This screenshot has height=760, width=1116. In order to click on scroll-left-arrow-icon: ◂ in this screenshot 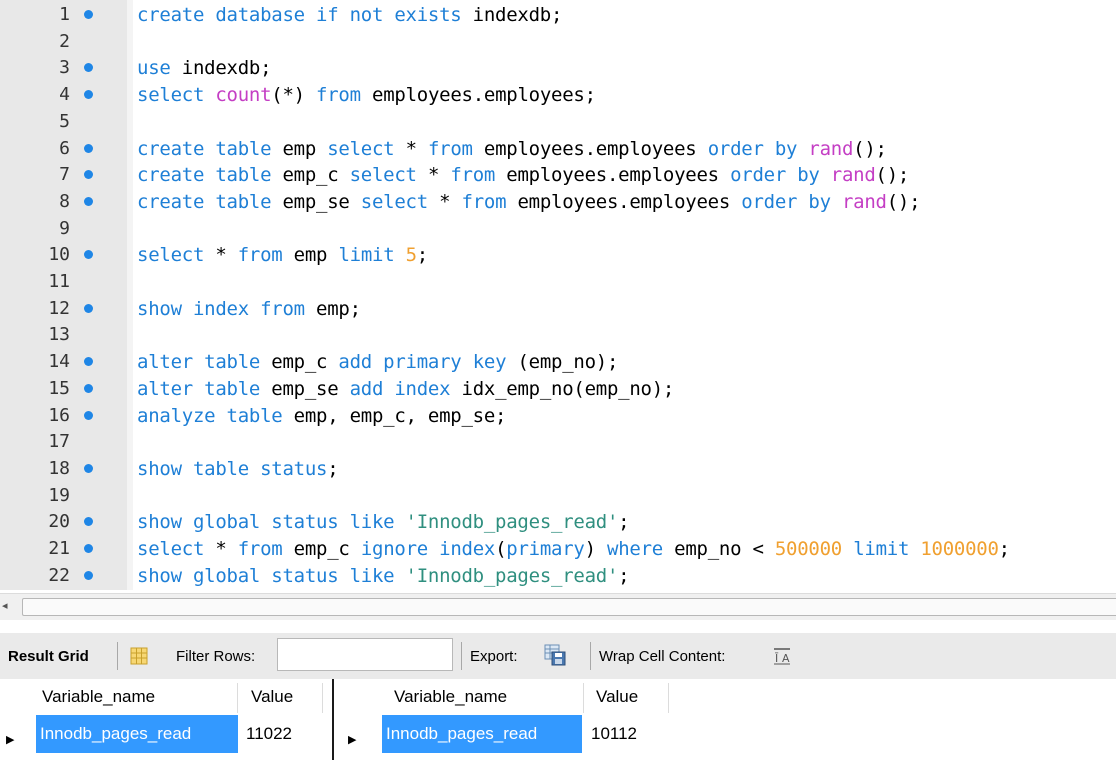, I will do `click(5, 605)`.